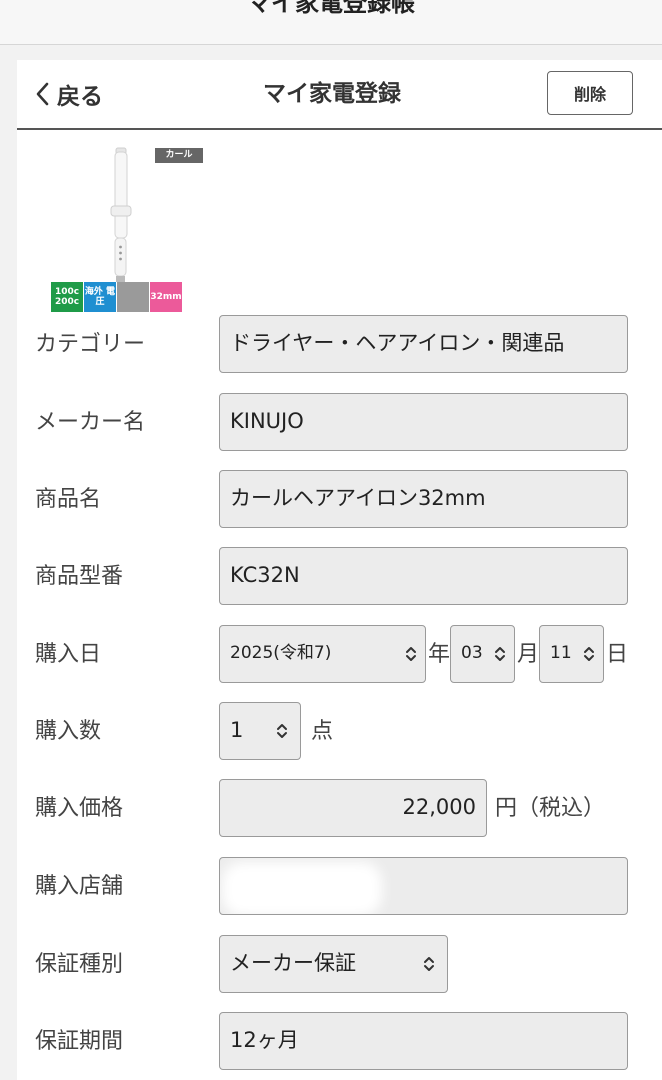  Describe the element at coordinates (260, 731) in the screenshot. I see `quantity-select: 1` at that location.